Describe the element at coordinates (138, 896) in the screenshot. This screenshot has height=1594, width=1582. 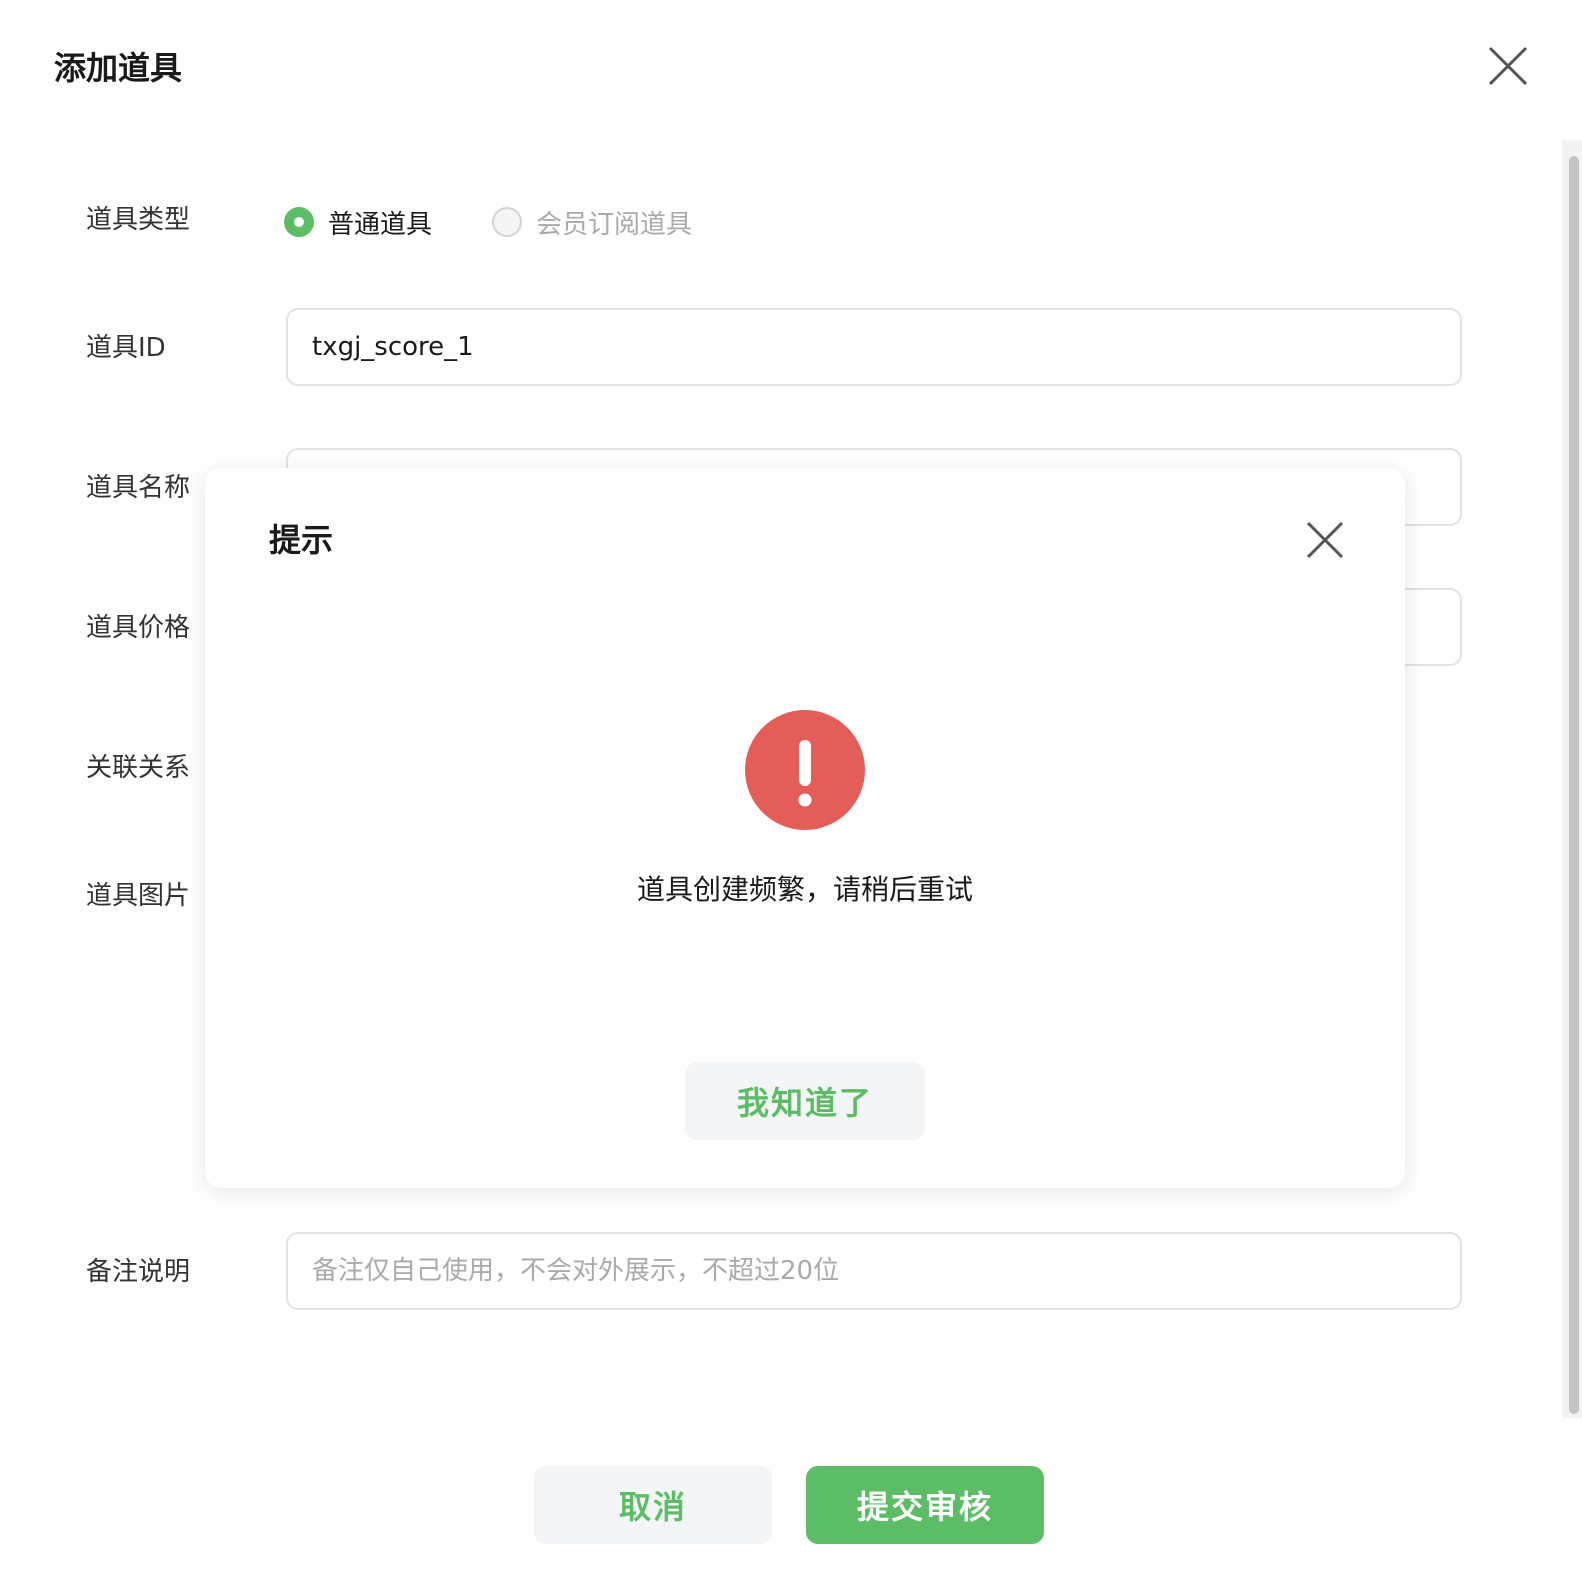
I see `item-image-label: 道具图片` at that location.